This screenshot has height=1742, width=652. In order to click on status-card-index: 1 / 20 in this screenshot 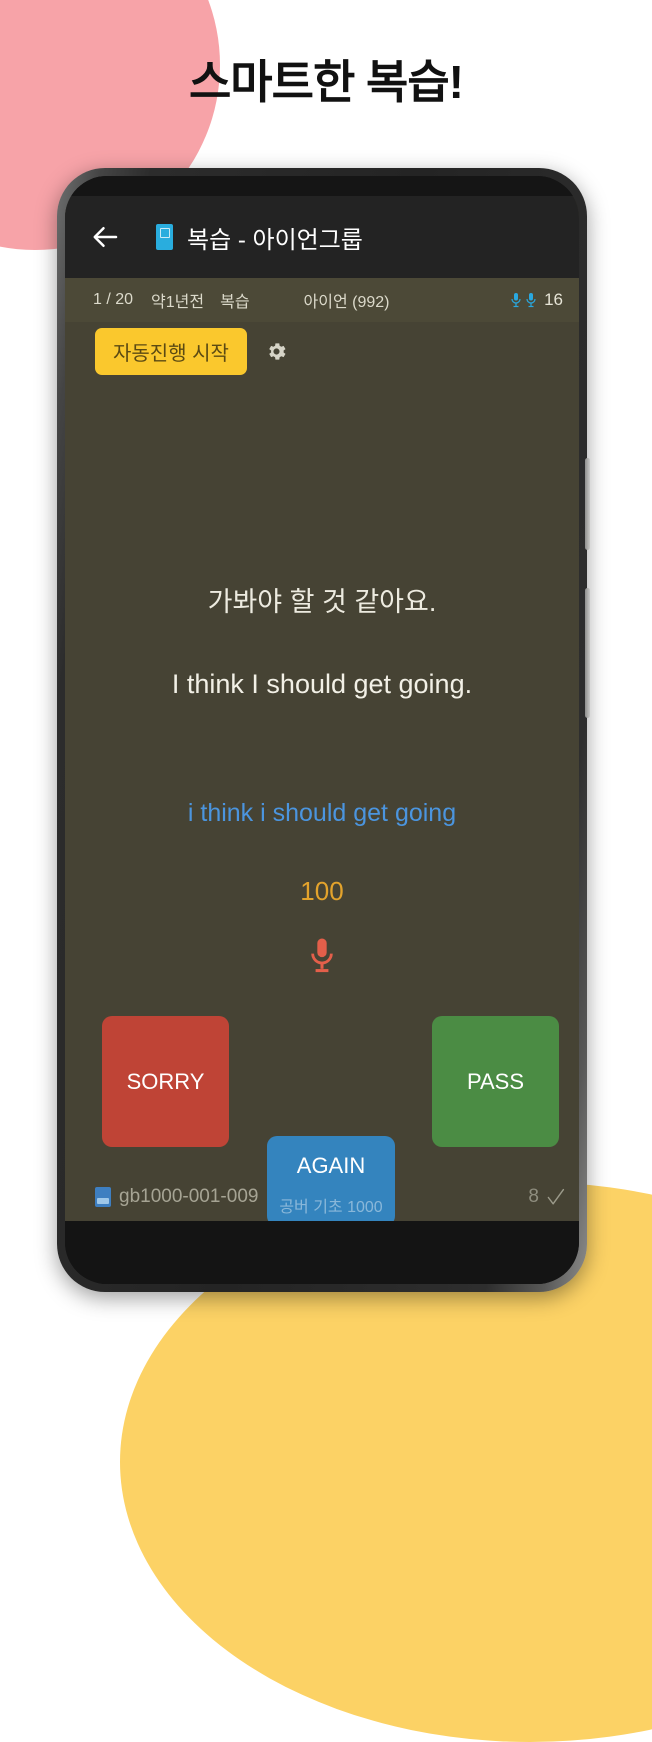, I will do `click(113, 299)`.